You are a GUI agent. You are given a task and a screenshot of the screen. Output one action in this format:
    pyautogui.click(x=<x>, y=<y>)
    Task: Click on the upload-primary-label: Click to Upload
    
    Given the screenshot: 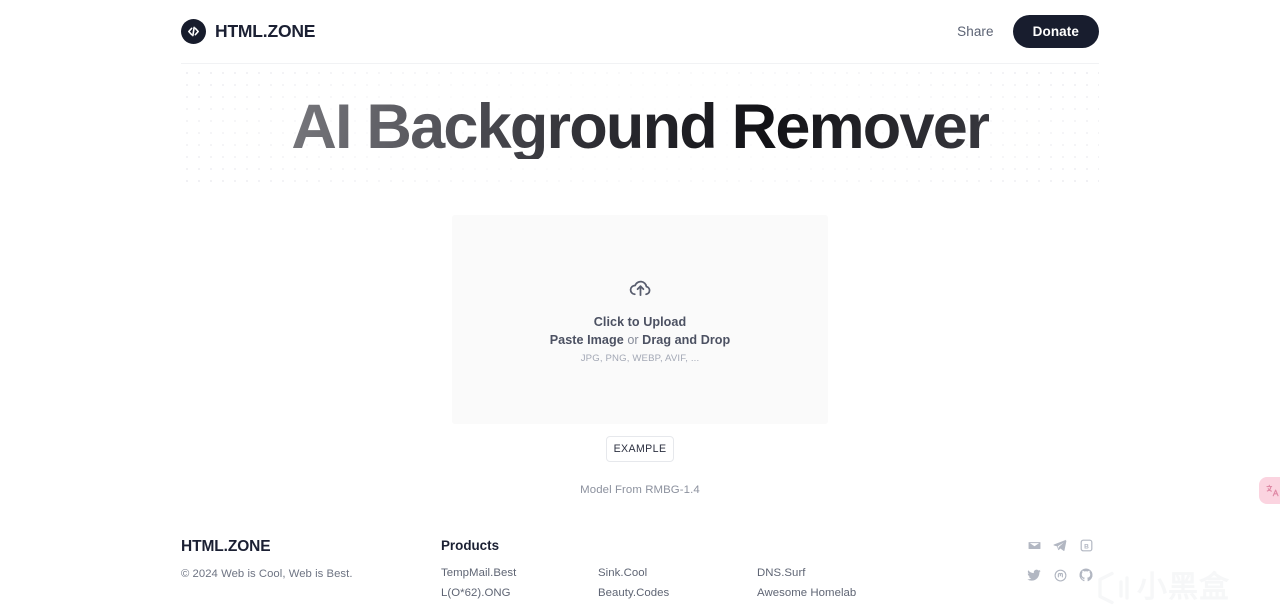 What is the action you would take?
    pyautogui.click(x=640, y=321)
    